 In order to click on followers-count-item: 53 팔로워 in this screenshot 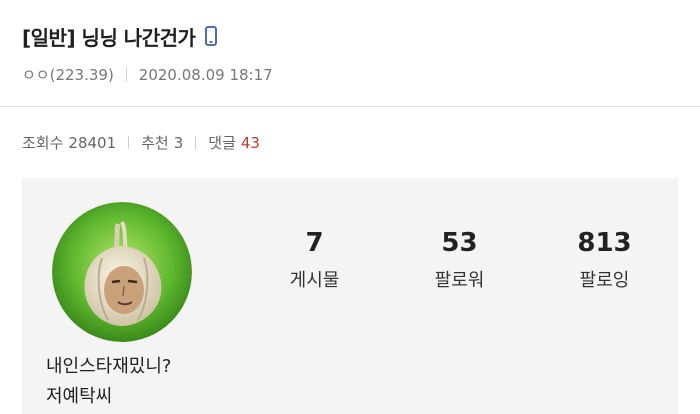, I will do `click(459, 259)`.